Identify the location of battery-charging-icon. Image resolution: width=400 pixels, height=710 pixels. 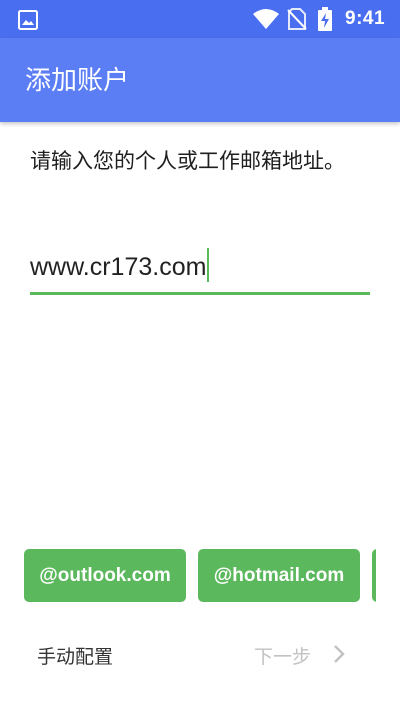
(325, 21).